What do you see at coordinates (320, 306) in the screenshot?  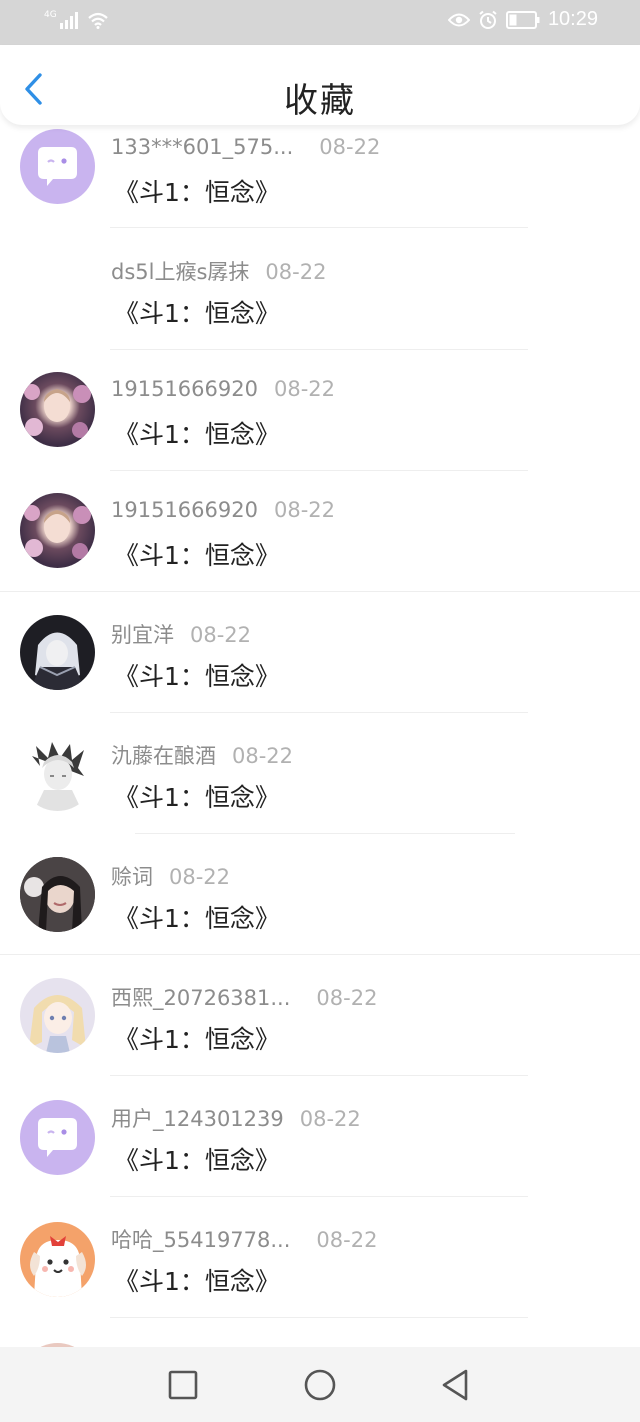 I see `list-item: ds5l上瘊s孱抹 08-22 《斗1：恒念》` at bounding box center [320, 306].